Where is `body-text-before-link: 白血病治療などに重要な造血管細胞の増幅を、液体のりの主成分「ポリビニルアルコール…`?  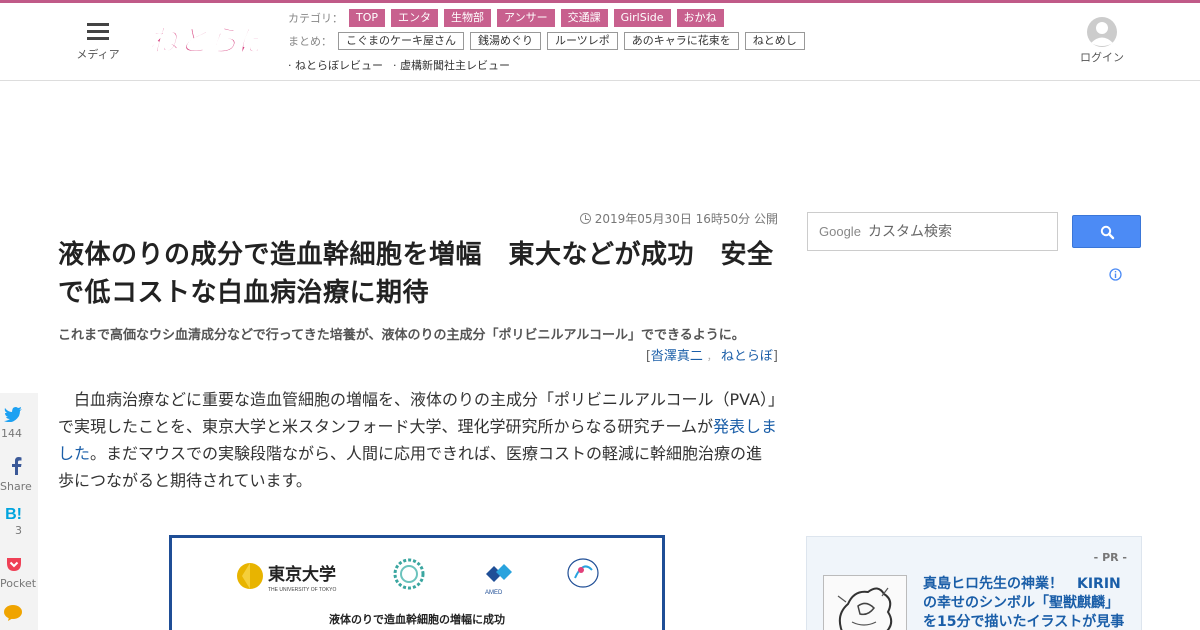
body-text-before-link: 白血病治療などに重要な造血管細胞の増幅を、液体のりの主成分「ポリビニルアルコール… is located at coordinates (417, 413).